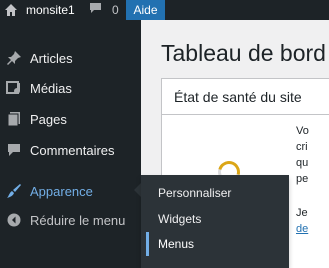 The width and height of the screenshot is (329, 268). I want to click on comments-link: 0, so click(104, 10).